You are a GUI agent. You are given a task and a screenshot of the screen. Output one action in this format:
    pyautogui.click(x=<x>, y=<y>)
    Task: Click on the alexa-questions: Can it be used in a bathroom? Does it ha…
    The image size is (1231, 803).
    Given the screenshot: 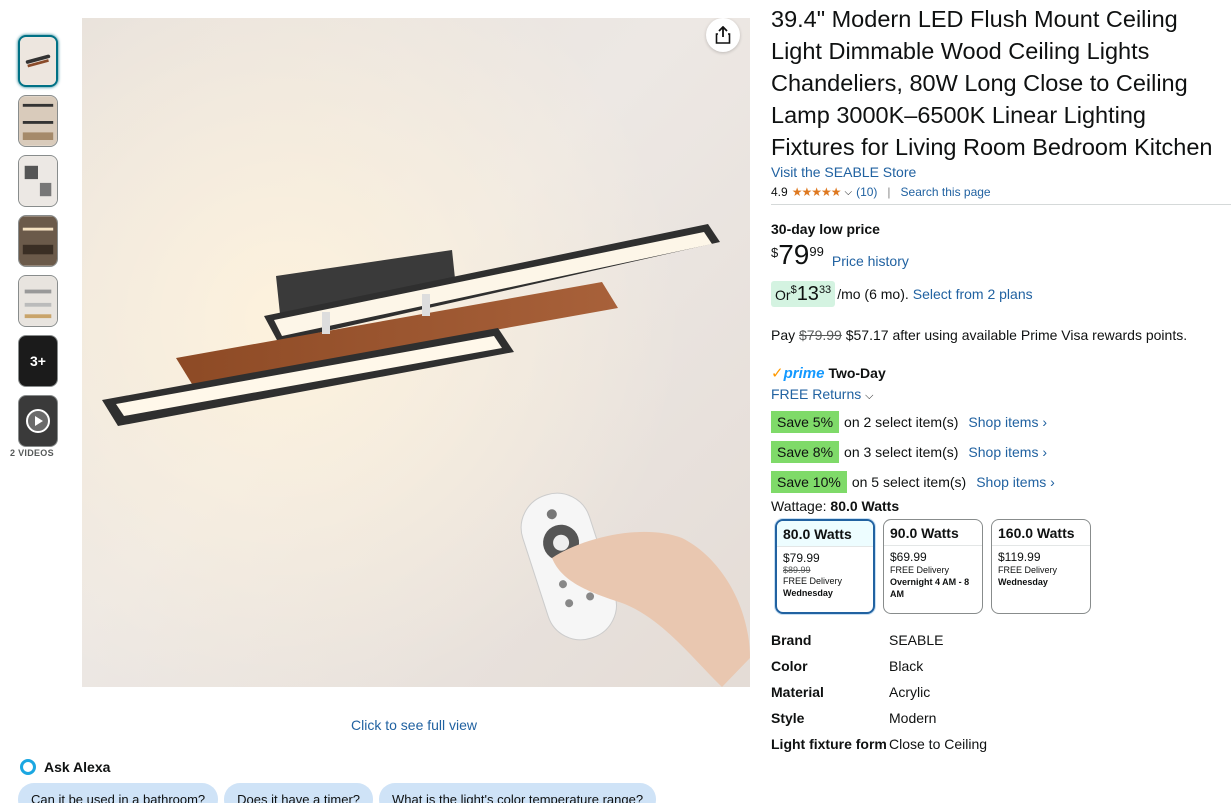 What is the action you would take?
    pyautogui.click(x=337, y=793)
    